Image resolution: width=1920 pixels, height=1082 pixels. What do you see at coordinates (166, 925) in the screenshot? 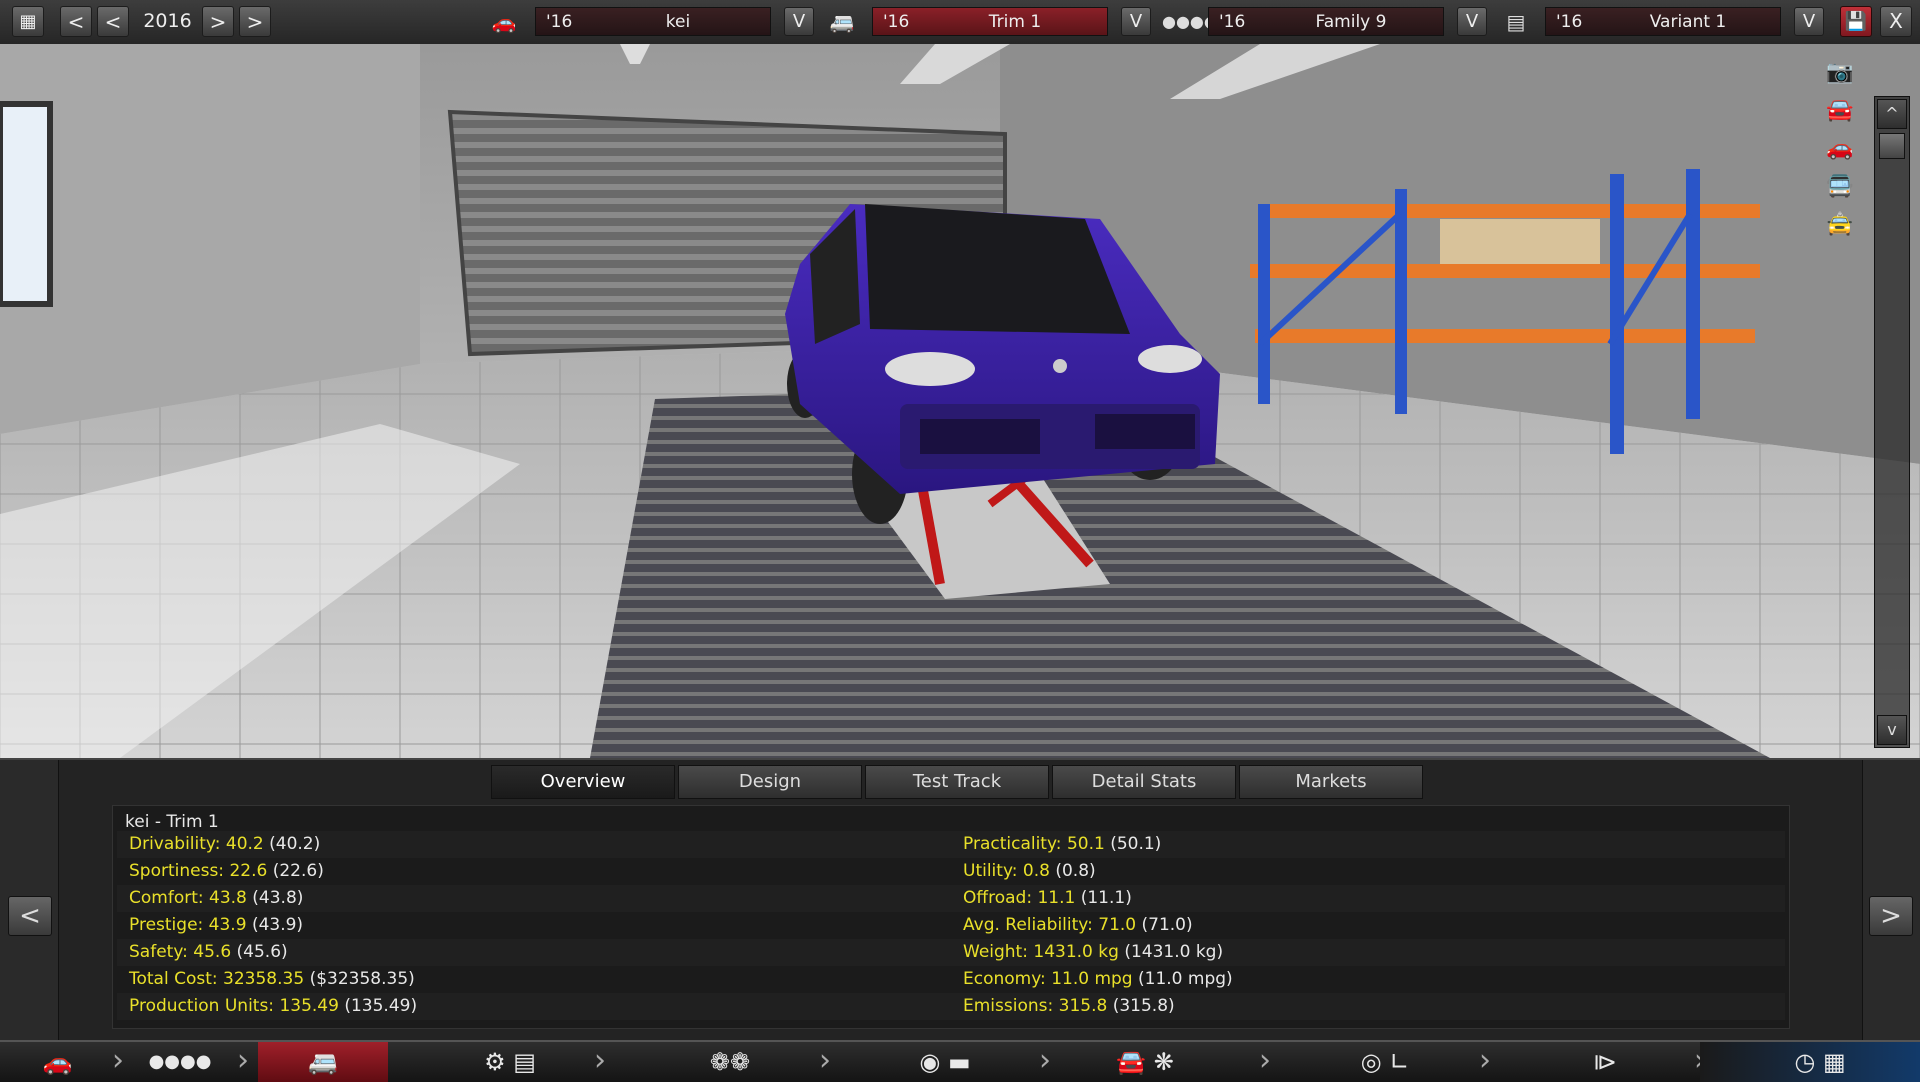
I see `stat-label: Prestige:` at bounding box center [166, 925].